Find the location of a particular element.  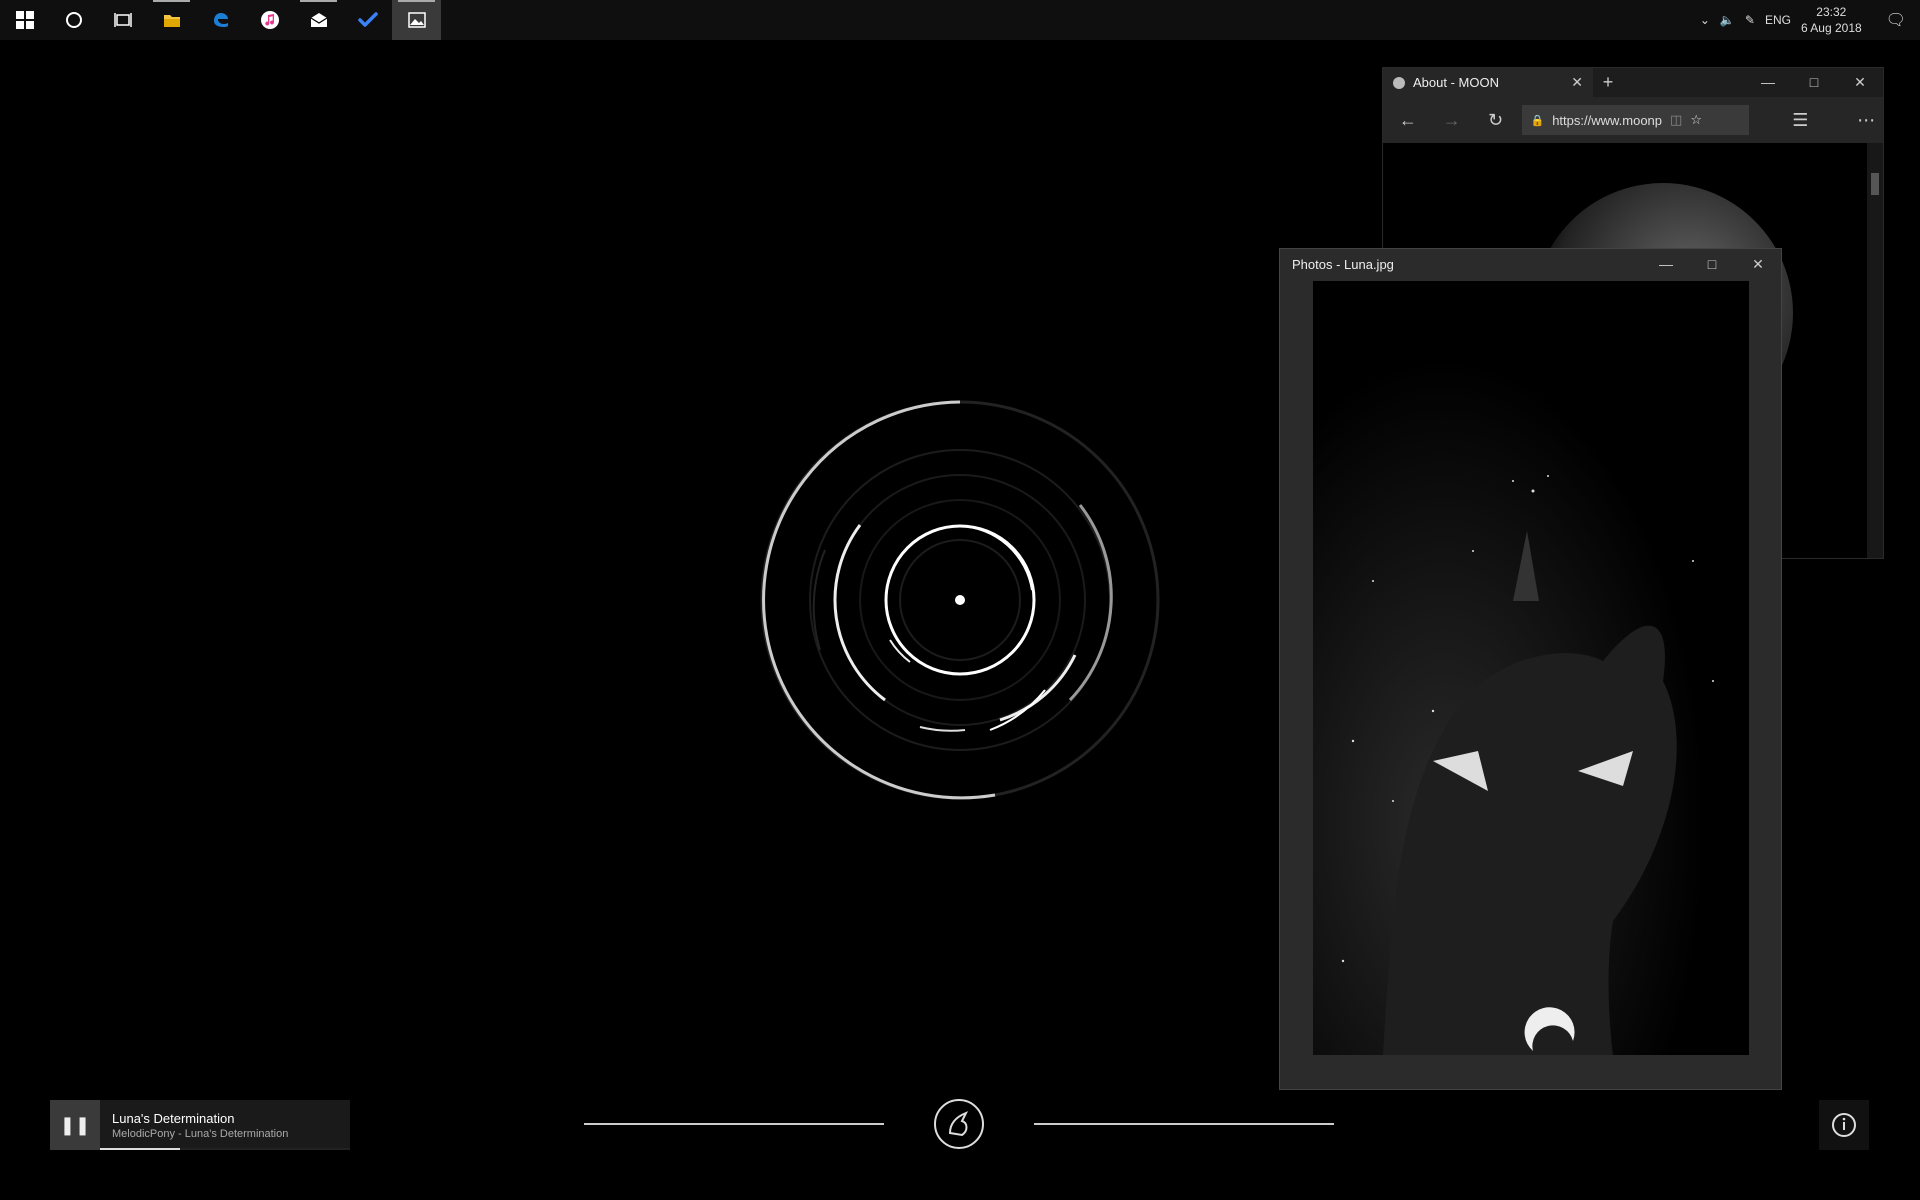

close-tab-icon: ✕ is located at coordinates (1577, 82).